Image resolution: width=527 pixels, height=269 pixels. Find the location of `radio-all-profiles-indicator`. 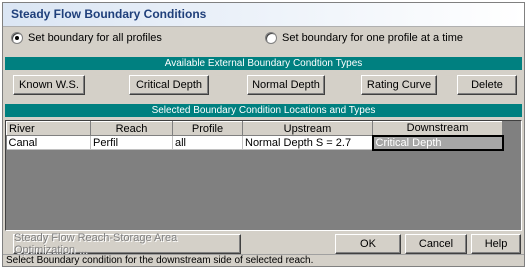

radio-all-profiles-indicator is located at coordinates (17, 38).